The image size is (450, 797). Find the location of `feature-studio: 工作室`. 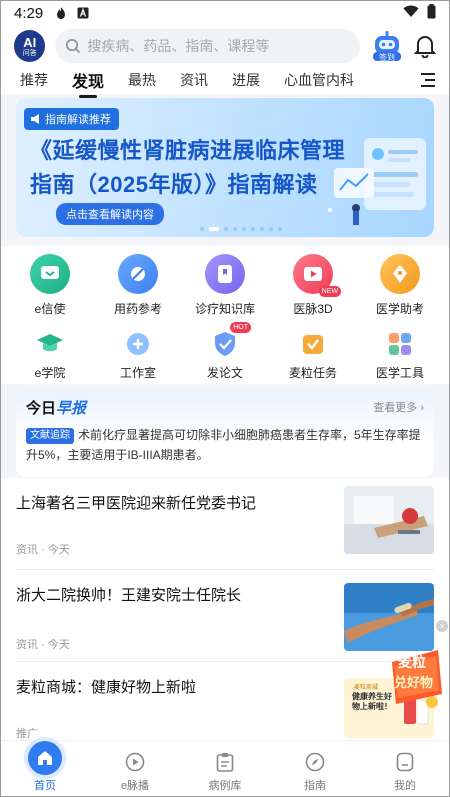

feature-studio: 工作室 is located at coordinates (138, 355).